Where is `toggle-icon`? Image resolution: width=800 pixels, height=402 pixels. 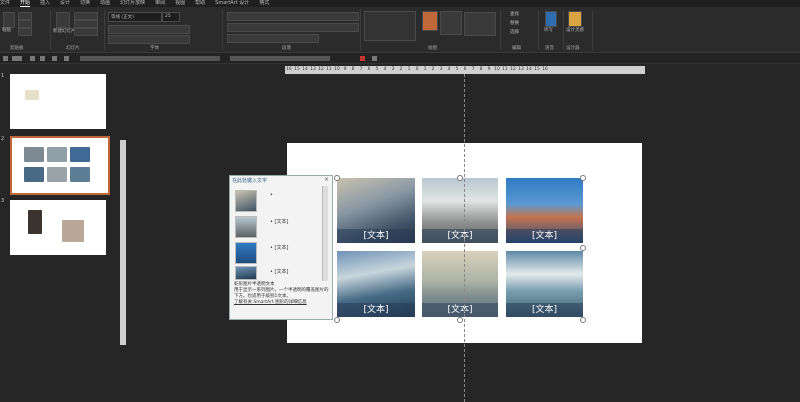
toggle-icon is located at coordinates (17, 58).